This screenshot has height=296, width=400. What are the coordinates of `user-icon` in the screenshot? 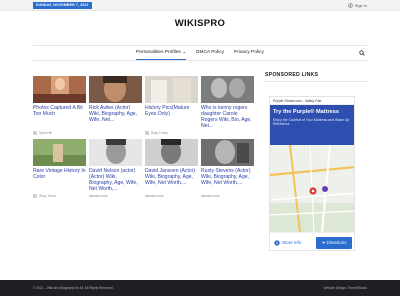 It's located at (350, 5).